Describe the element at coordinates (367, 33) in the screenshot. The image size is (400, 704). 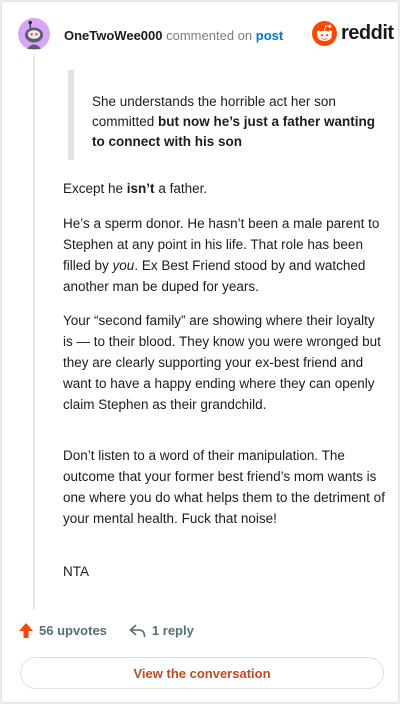
I see `reddit-wordmark: reddit` at that location.